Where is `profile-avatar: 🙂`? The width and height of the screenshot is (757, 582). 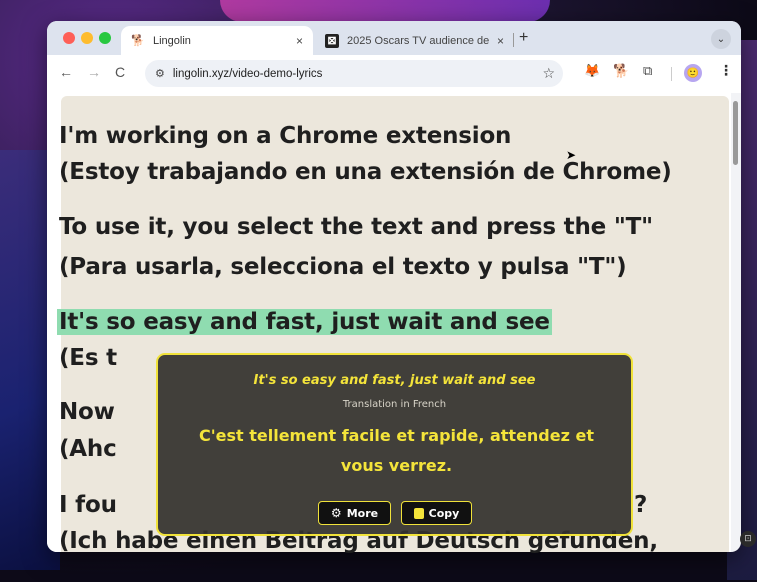
profile-avatar: 🙂 is located at coordinates (693, 73).